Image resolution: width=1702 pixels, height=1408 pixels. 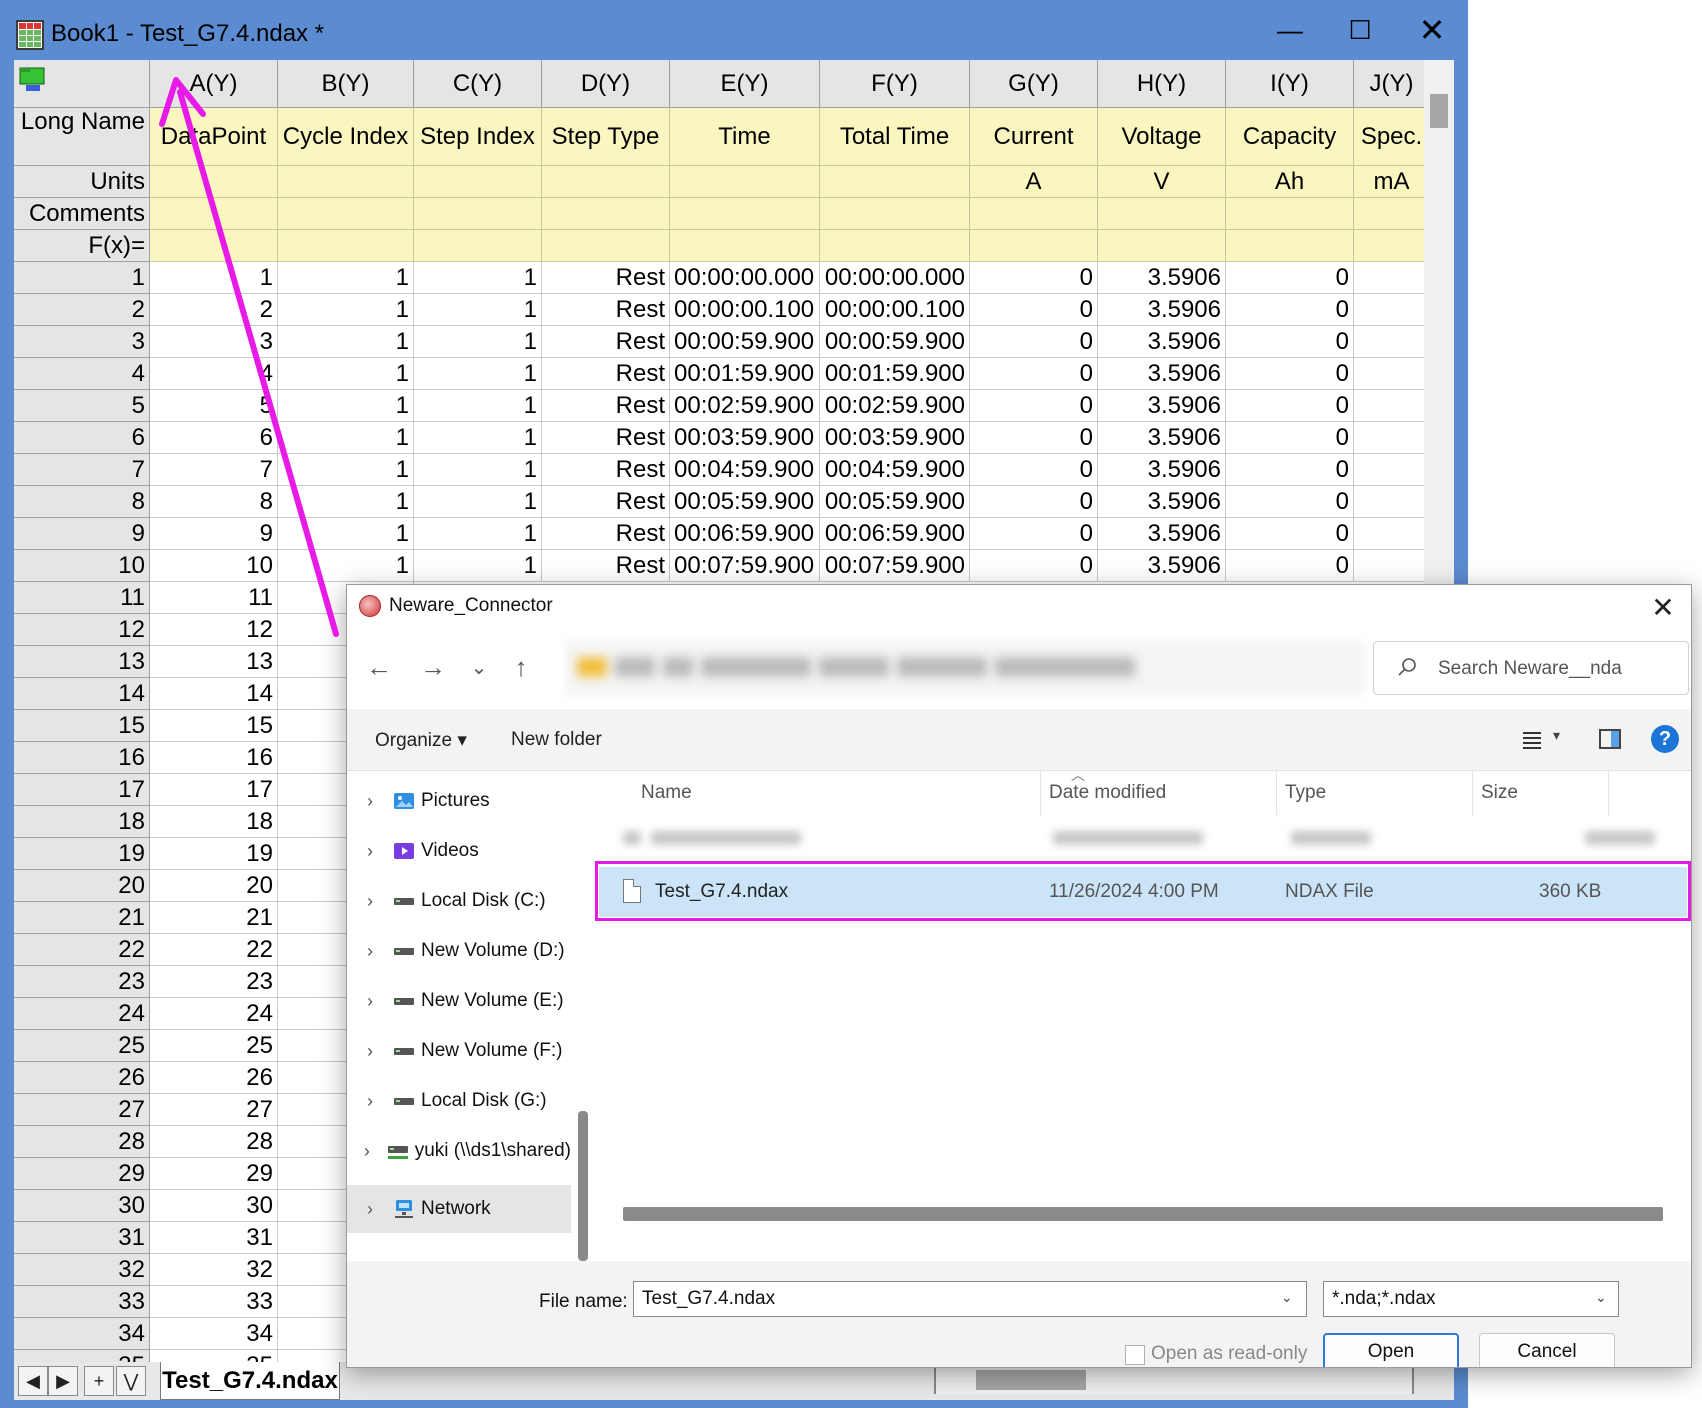 I want to click on meta-cell: Voltage, so click(x=1162, y=137).